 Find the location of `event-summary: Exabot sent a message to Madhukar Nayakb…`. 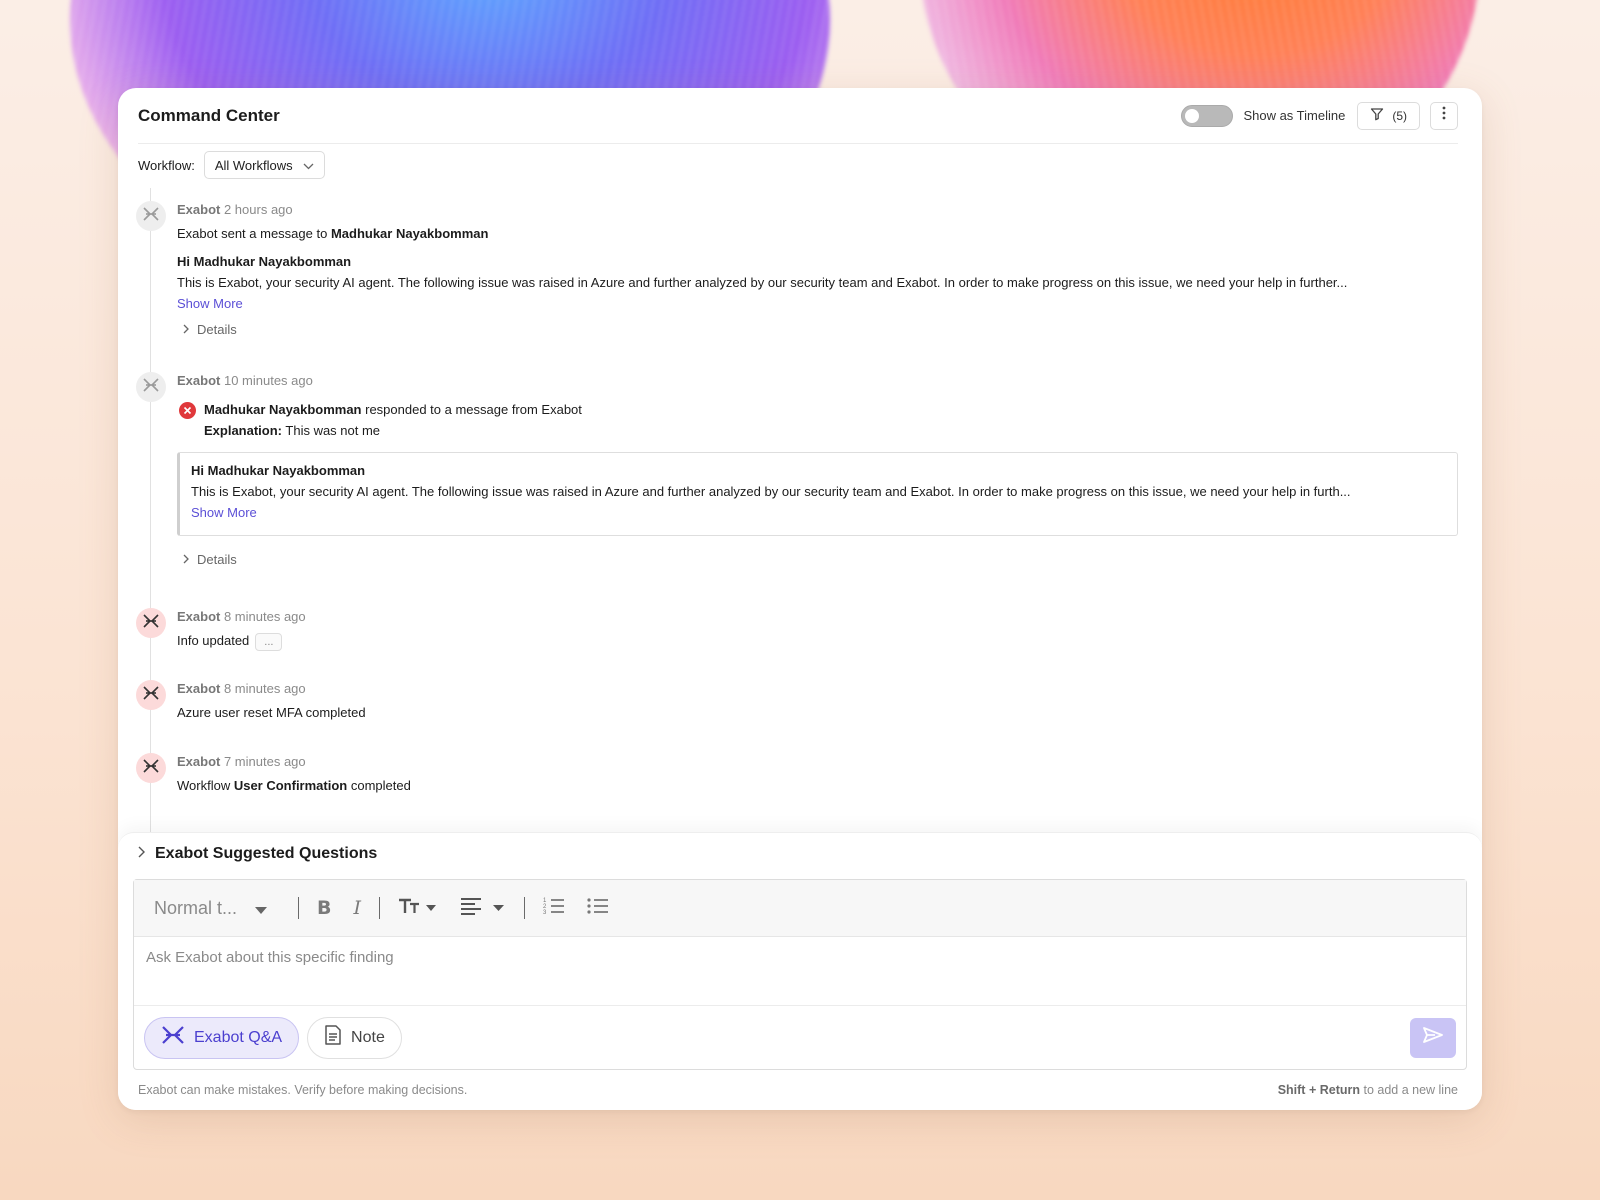

event-summary: Exabot sent a message to Madhukar Nayakb… is located at coordinates (332, 234).